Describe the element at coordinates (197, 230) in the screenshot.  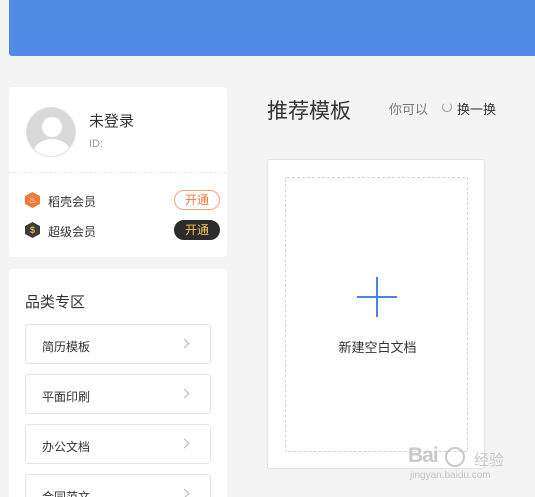
I see `open-super-member-button: 开通` at that location.